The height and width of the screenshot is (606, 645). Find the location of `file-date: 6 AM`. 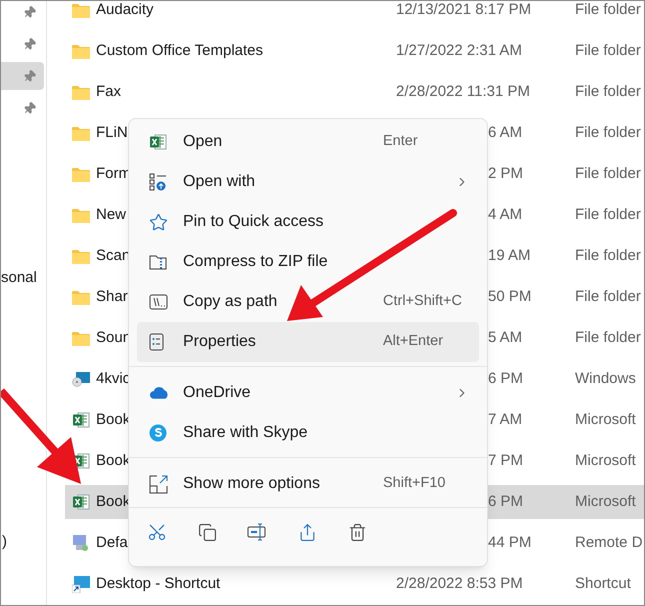

file-date: 6 AM is located at coordinates (505, 132).